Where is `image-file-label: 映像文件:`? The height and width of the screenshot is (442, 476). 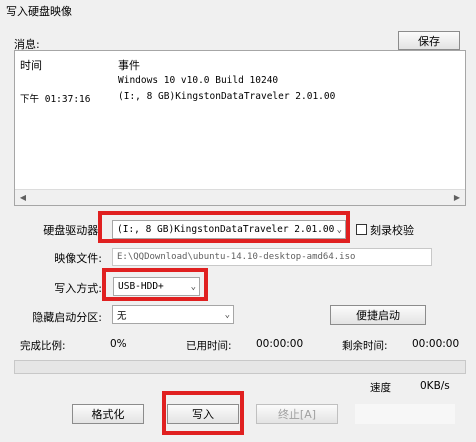
image-file-label: 映像文件: is located at coordinates (78, 258).